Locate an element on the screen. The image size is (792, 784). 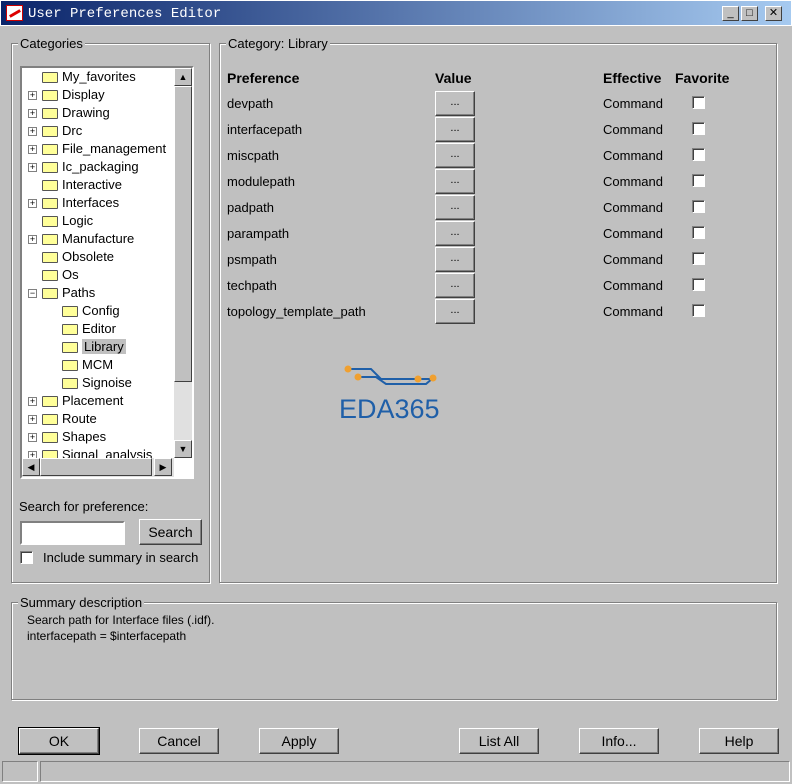
app-icon is located at coordinates (14, 13).